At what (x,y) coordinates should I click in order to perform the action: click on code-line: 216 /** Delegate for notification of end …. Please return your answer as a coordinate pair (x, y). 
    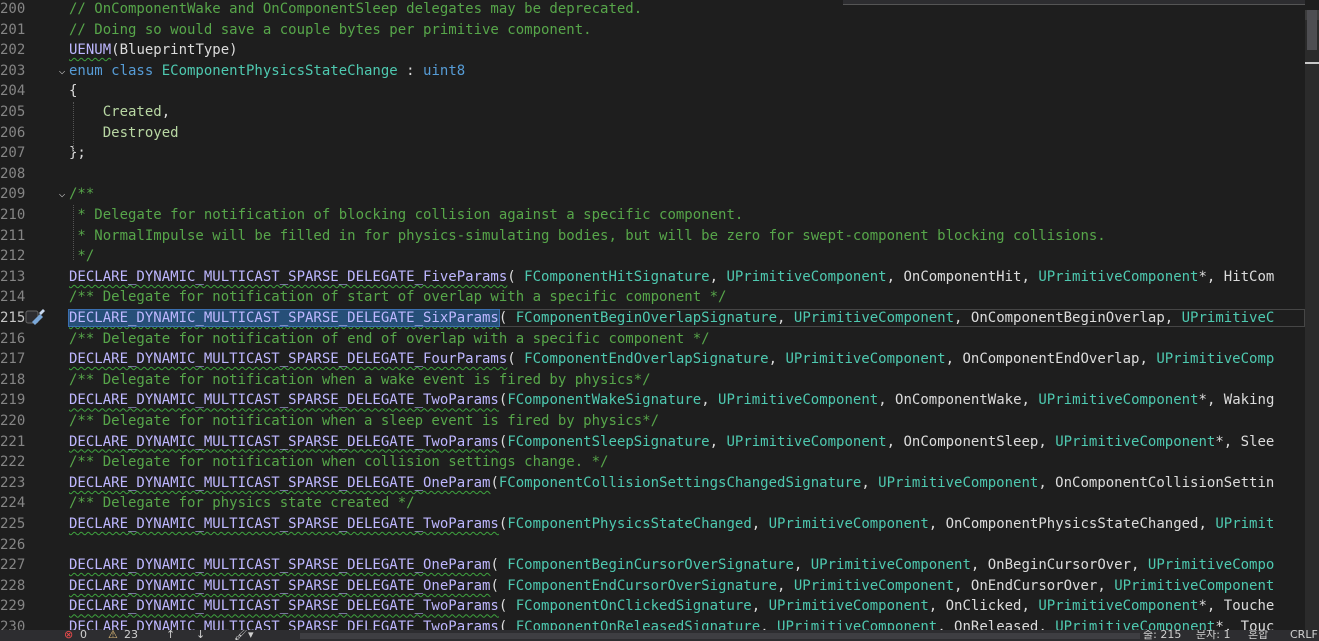
    Looking at the image, I should click on (652, 339).